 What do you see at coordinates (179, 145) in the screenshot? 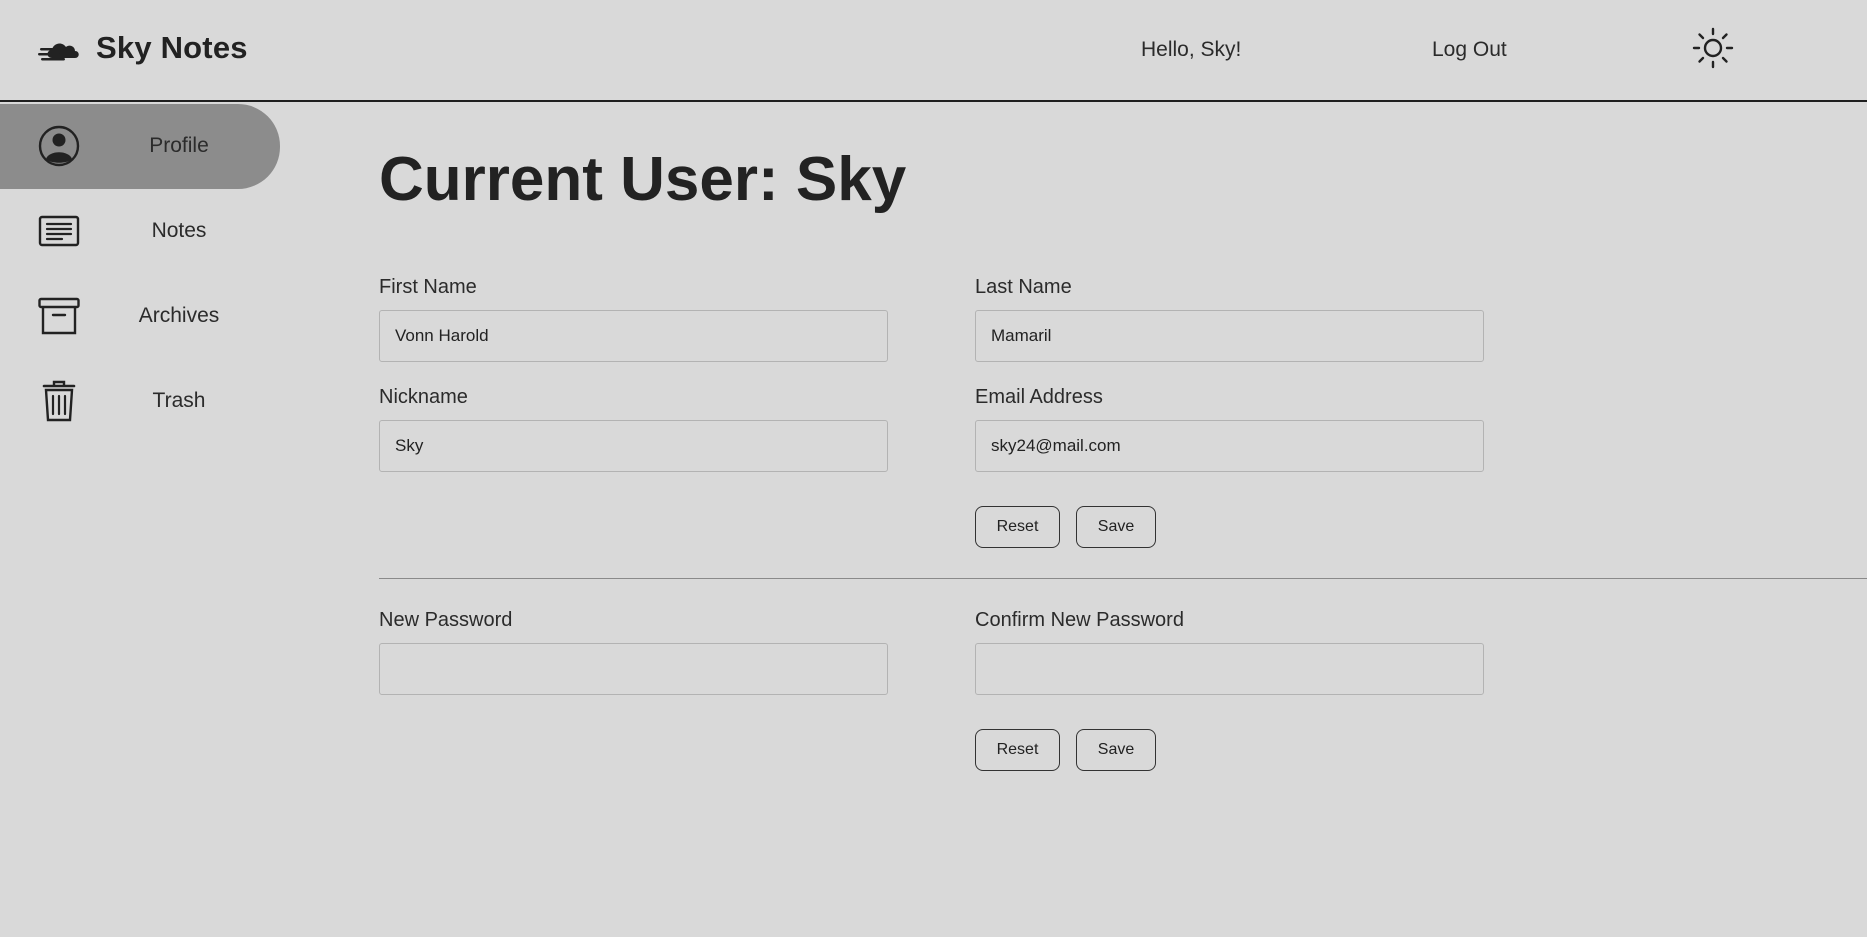
I see `sidebar-item-label: Profile` at bounding box center [179, 145].